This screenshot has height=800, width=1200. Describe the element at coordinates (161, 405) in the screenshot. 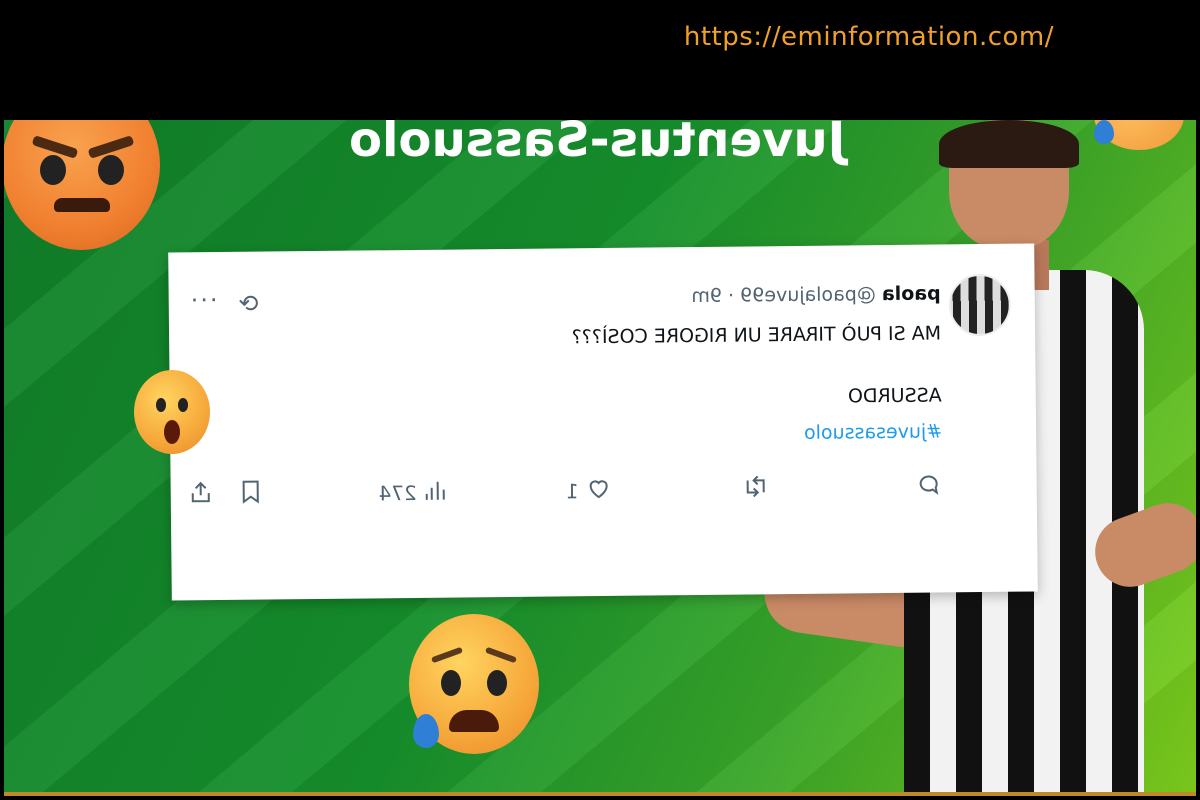

I see `surprised-eye-left` at that location.